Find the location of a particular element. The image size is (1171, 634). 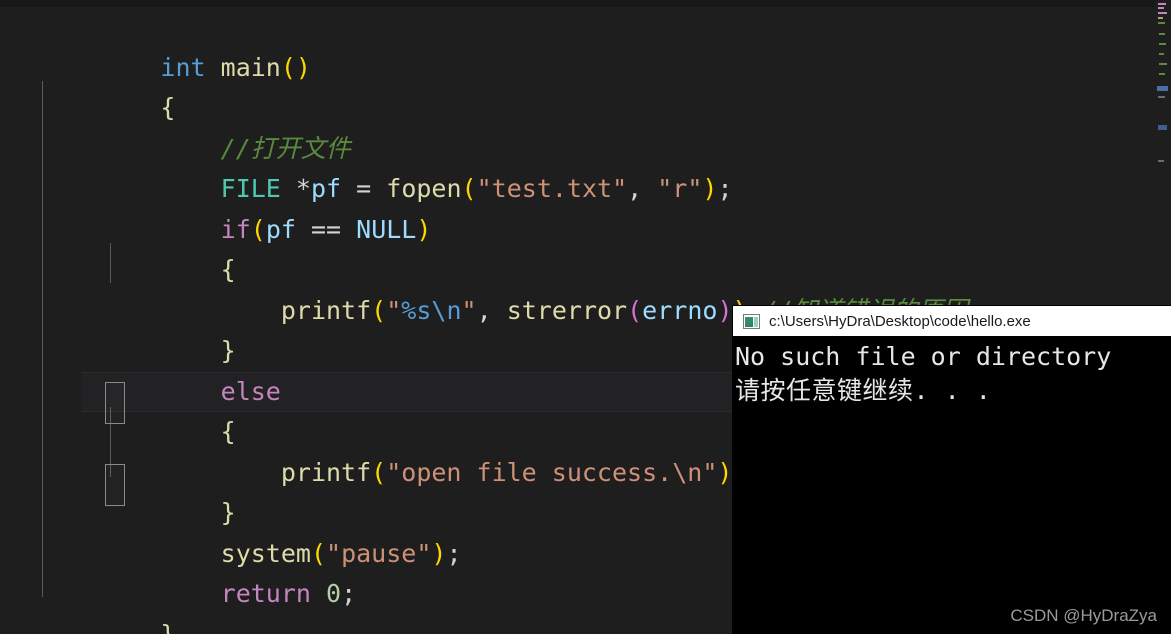

code-line-content: FILE *pf = fopen("test.txt", "r"); is located at coordinates (476, 188).